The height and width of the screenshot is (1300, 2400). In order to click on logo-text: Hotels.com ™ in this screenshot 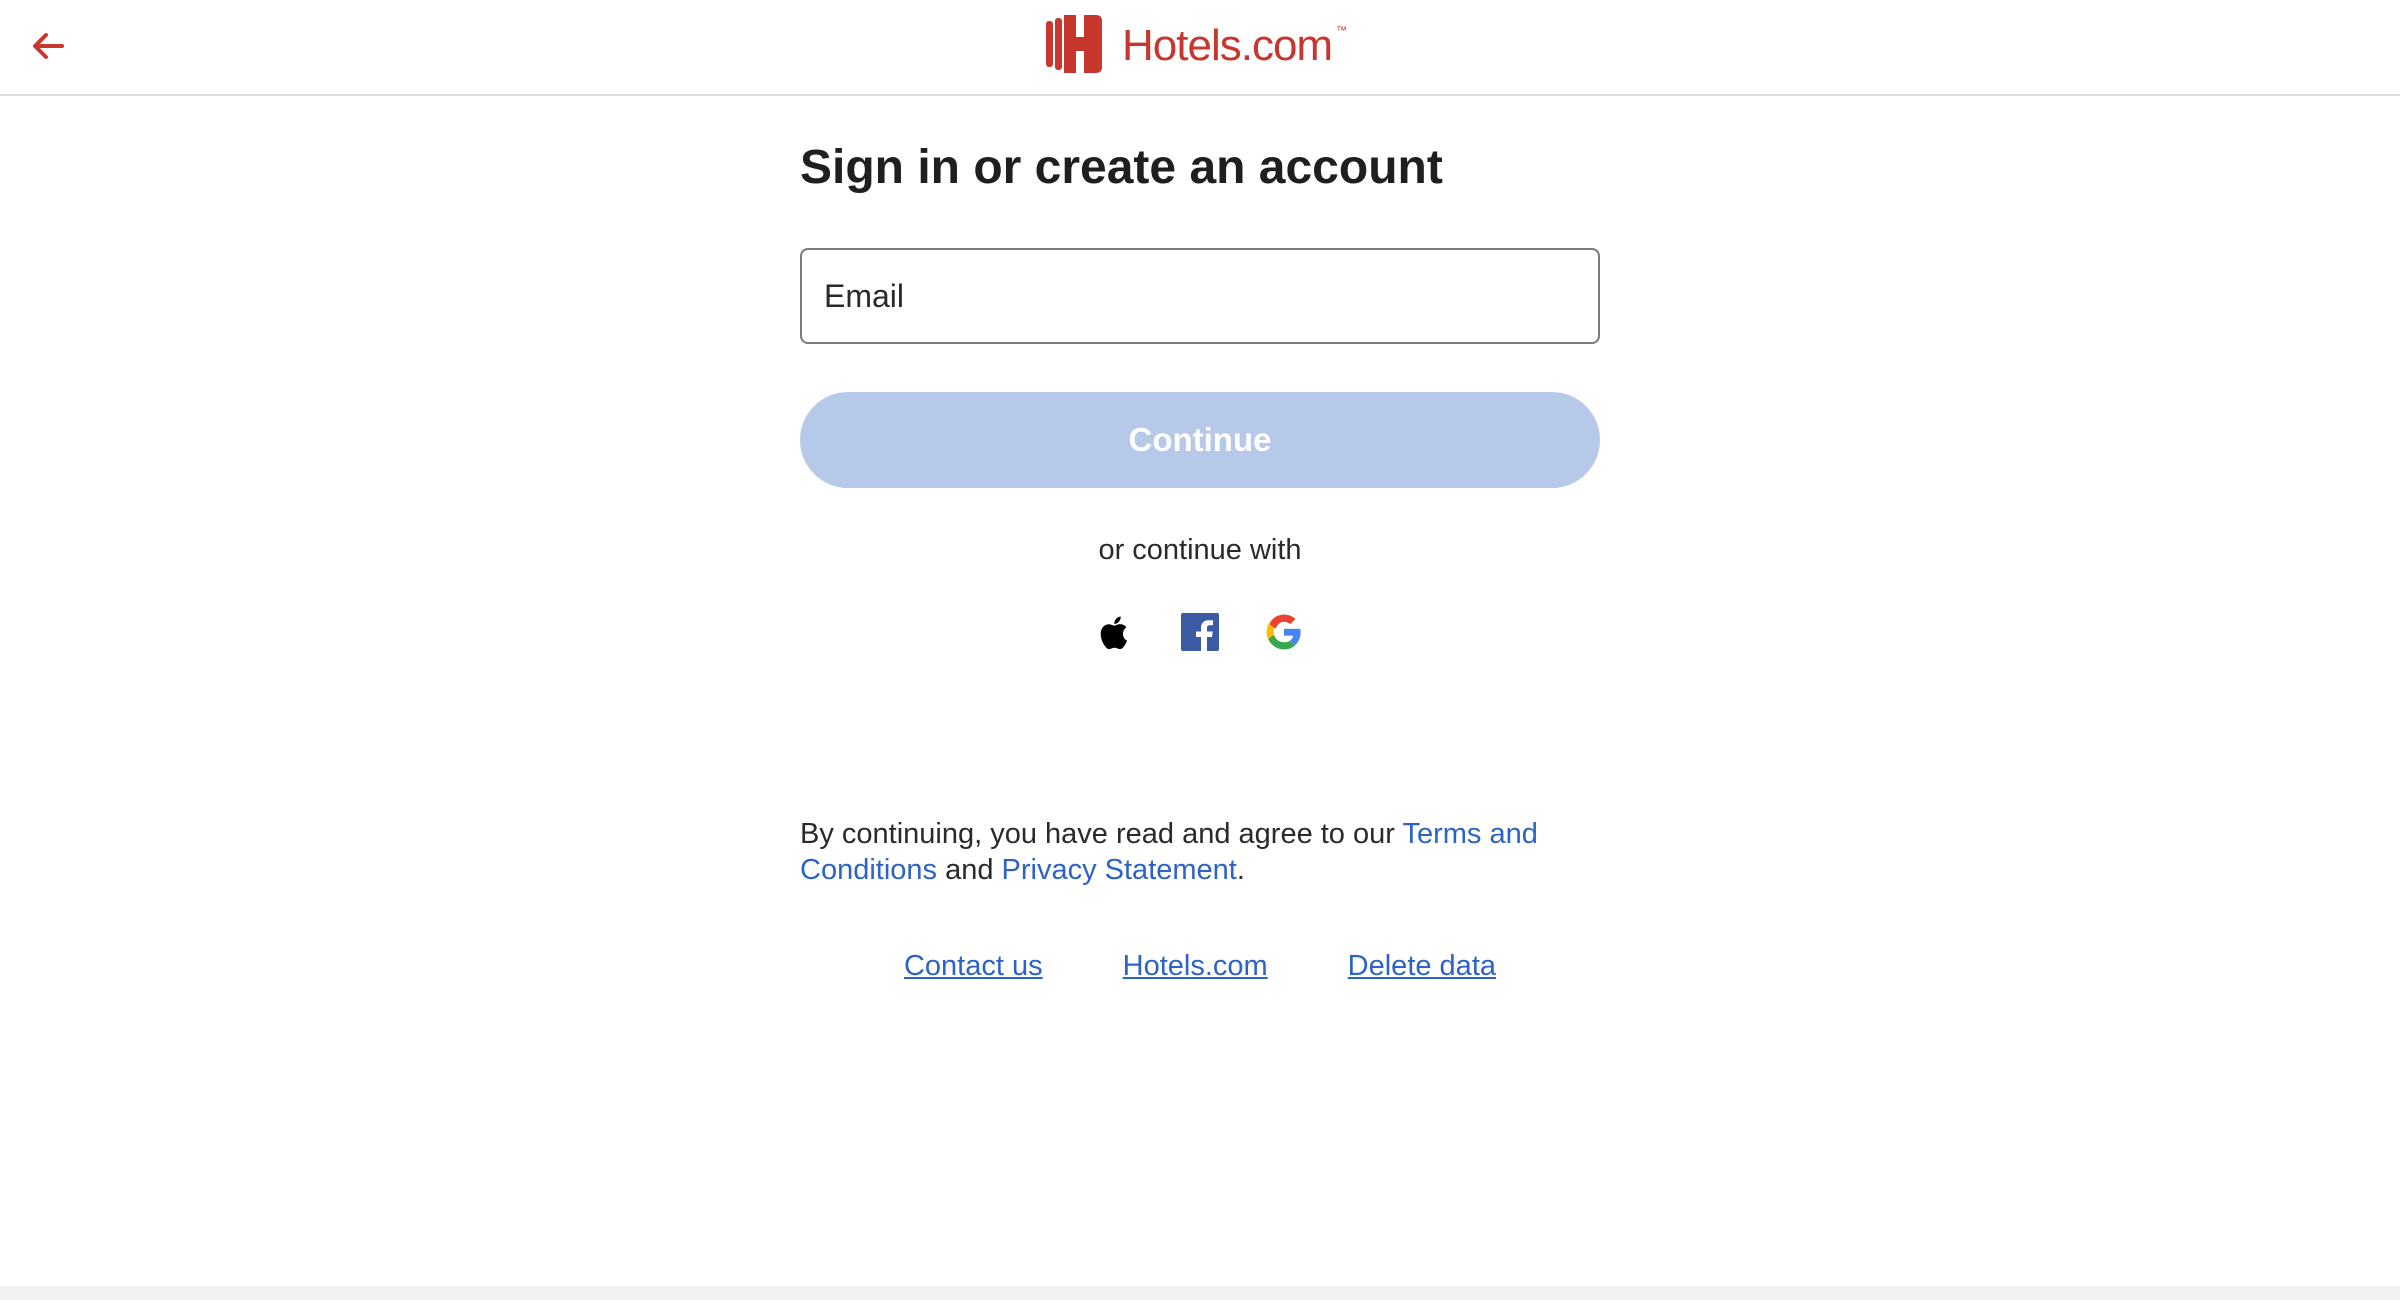, I will do `click(1234, 45)`.